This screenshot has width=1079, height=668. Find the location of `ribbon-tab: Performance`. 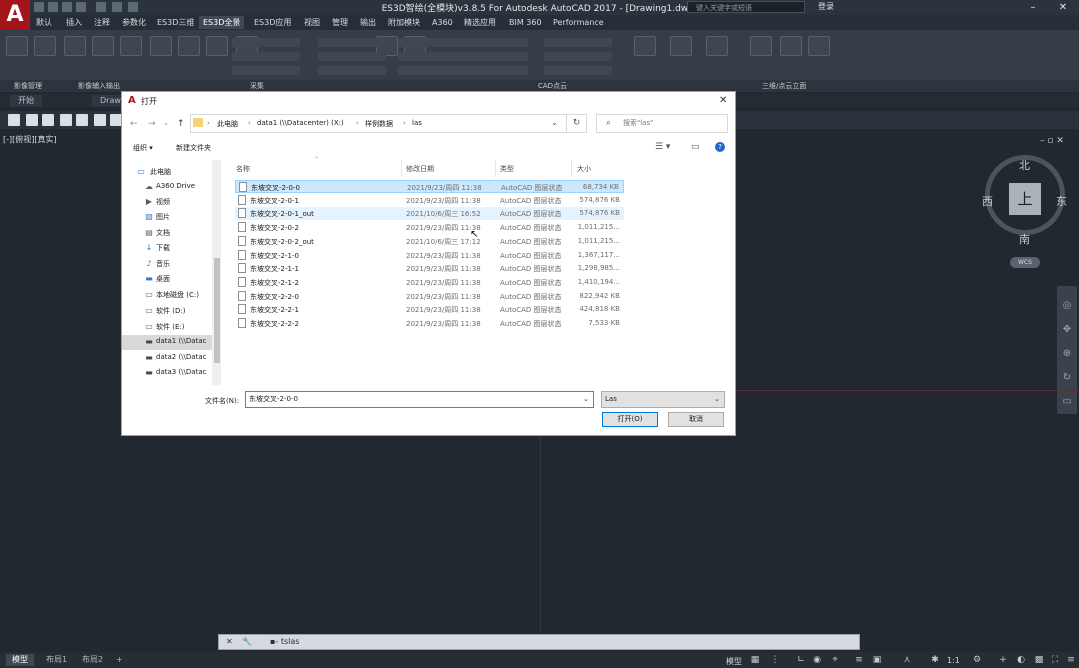

ribbon-tab: Performance is located at coordinates (578, 22).